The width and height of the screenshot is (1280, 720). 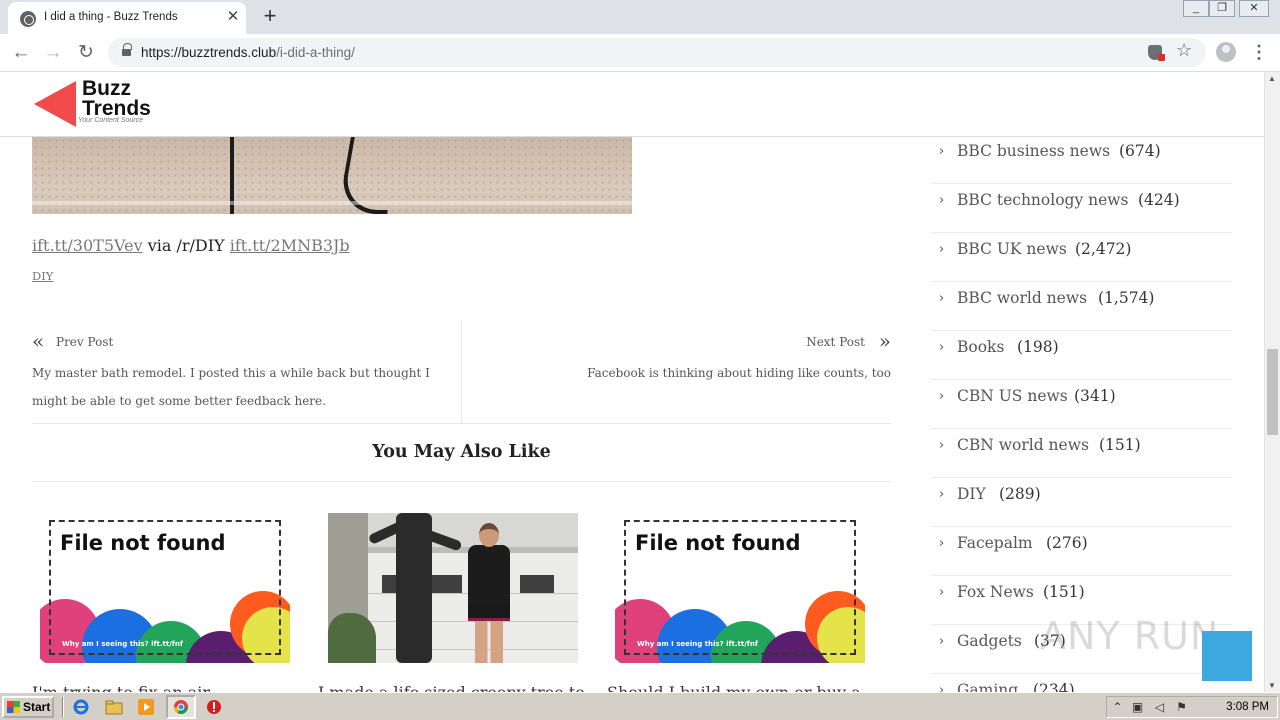 I want to click on profile-avatar-icon, so click(x=1226, y=52).